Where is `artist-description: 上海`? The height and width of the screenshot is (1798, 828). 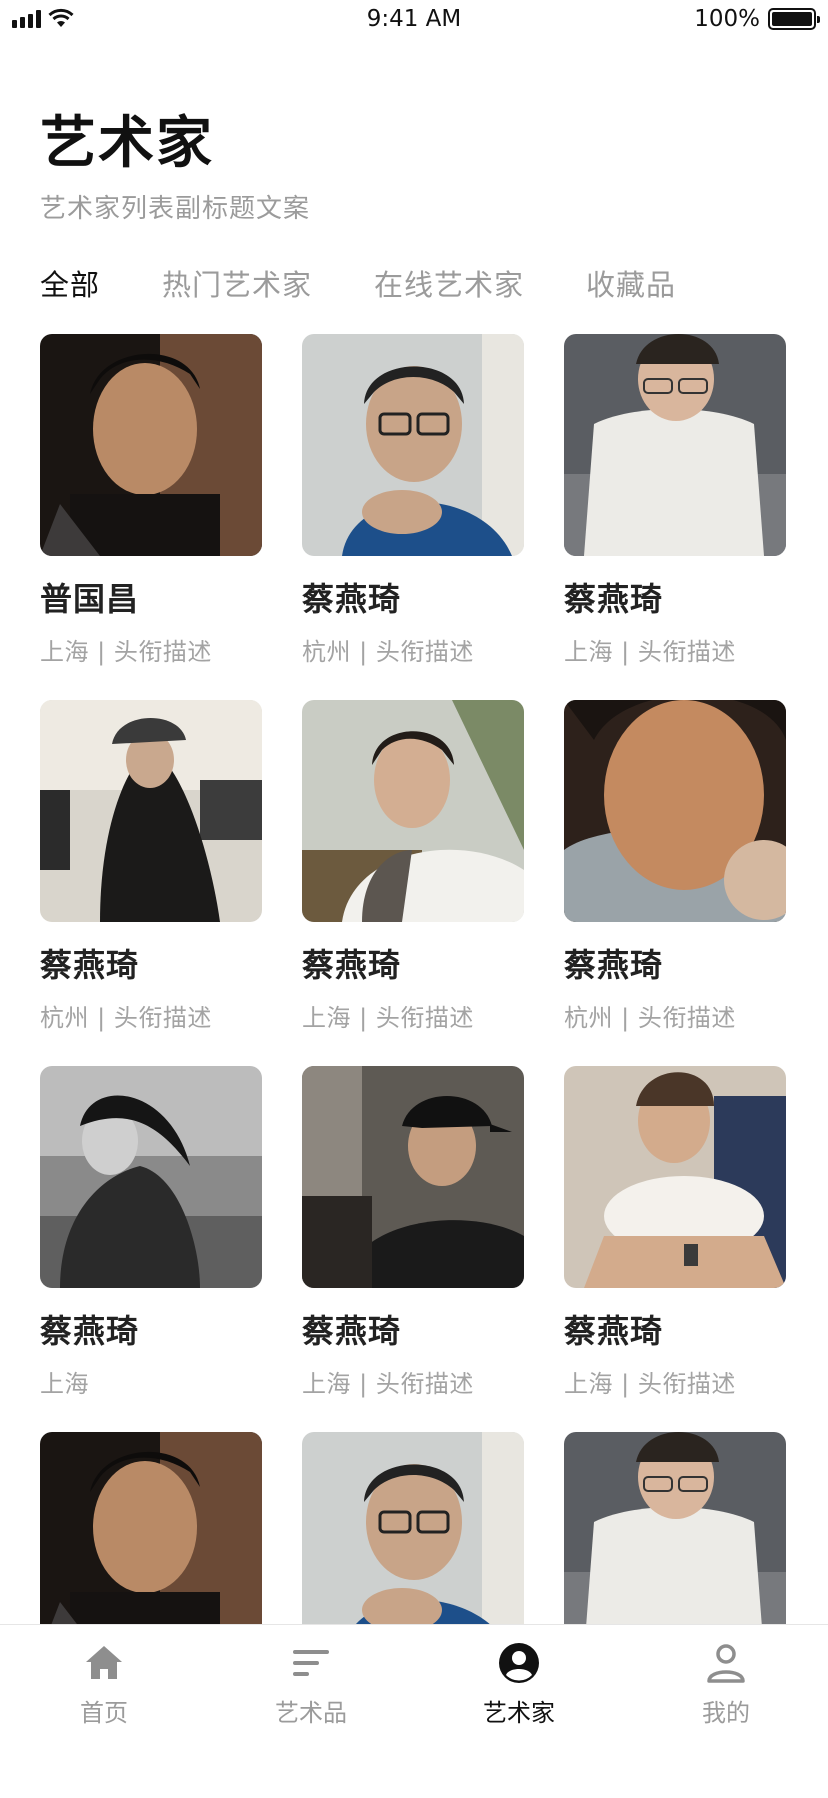 artist-description: 上海 is located at coordinates (64, 1384).